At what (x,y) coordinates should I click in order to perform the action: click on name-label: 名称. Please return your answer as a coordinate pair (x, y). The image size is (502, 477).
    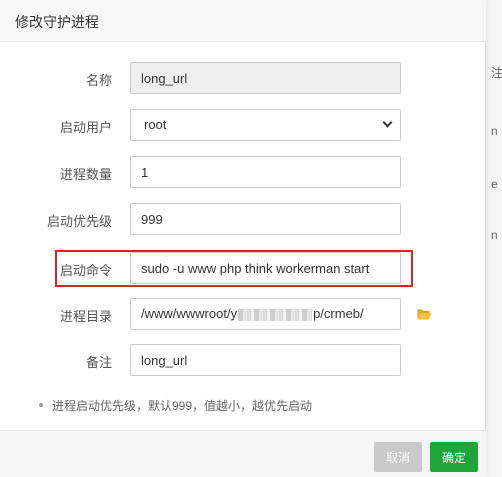
    Looking at the image, I should click on (98, 80).